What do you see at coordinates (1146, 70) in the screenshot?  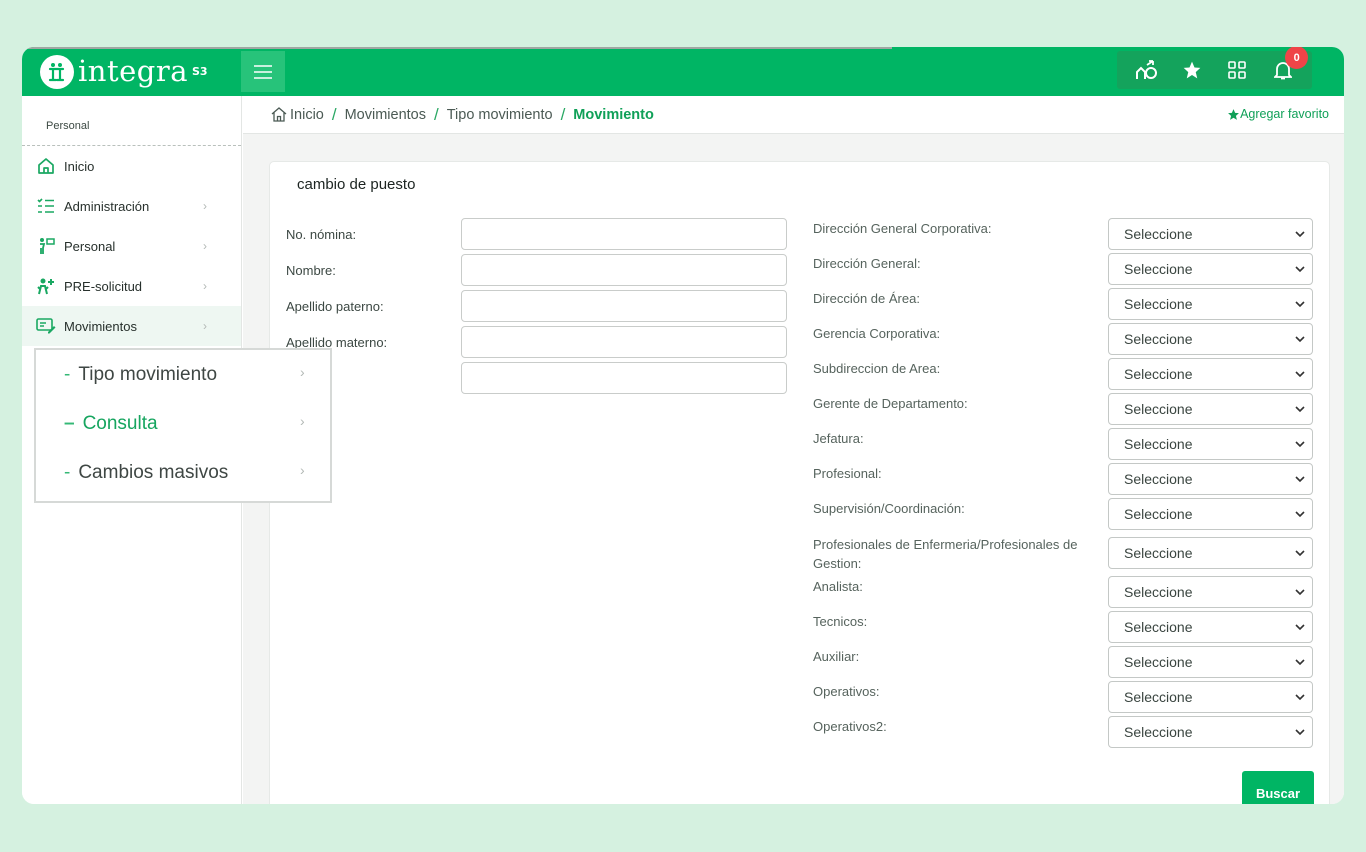 I see `org-chart-icon` at bounding box center [1146, 70].